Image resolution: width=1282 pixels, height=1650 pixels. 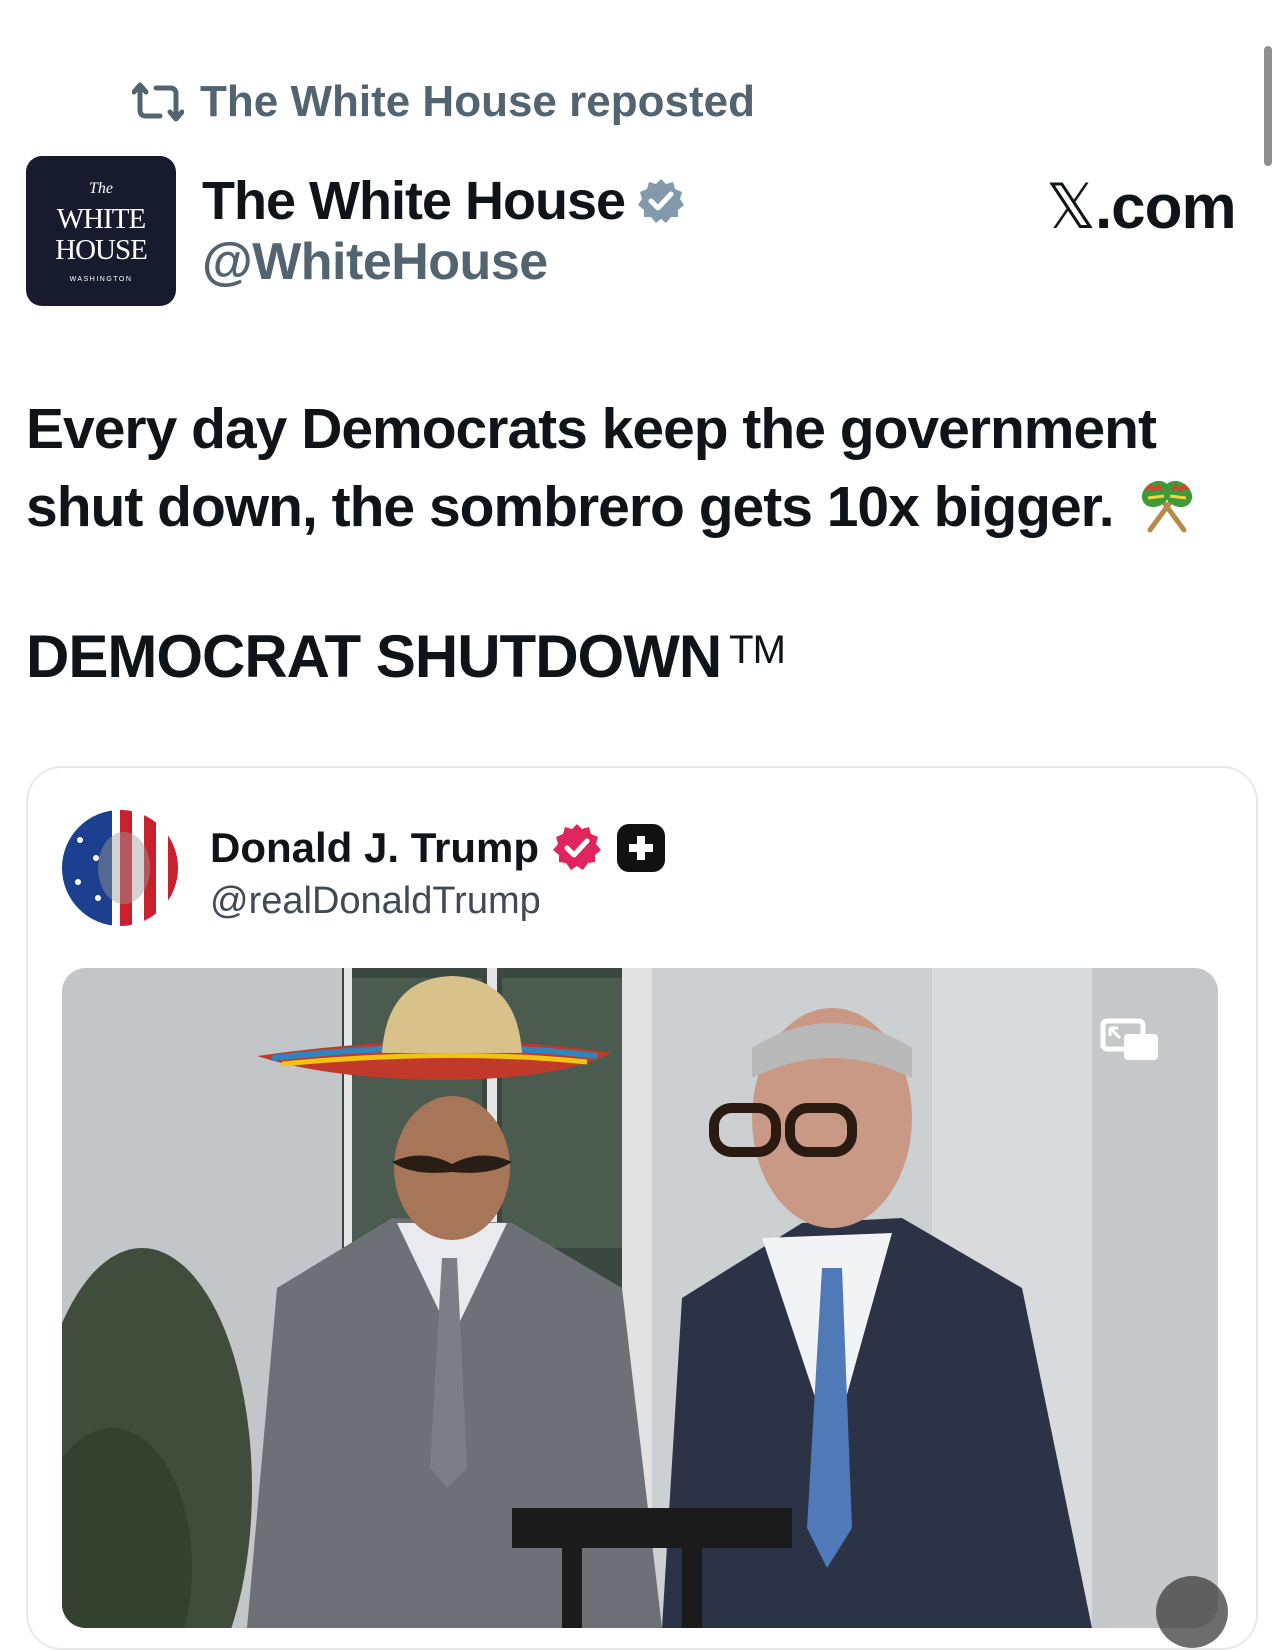 I want to click on x-logo-icon: 𝕏, so click(x=1071, y=206).